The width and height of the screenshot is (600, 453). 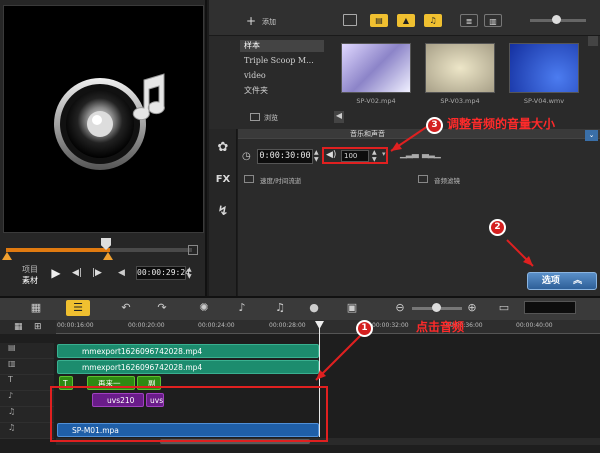 What do you see at coordinates (434, 125) in the screenshot?
I see `annotation-step-3: 3` at bounding box center [434, 125].